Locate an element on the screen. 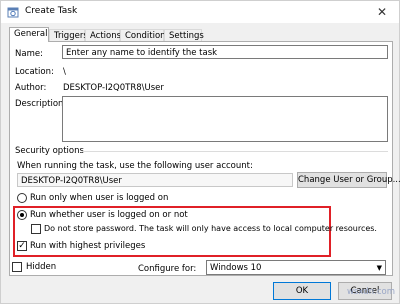  configure-label: Configure for: is located at coordinates (167, 269).